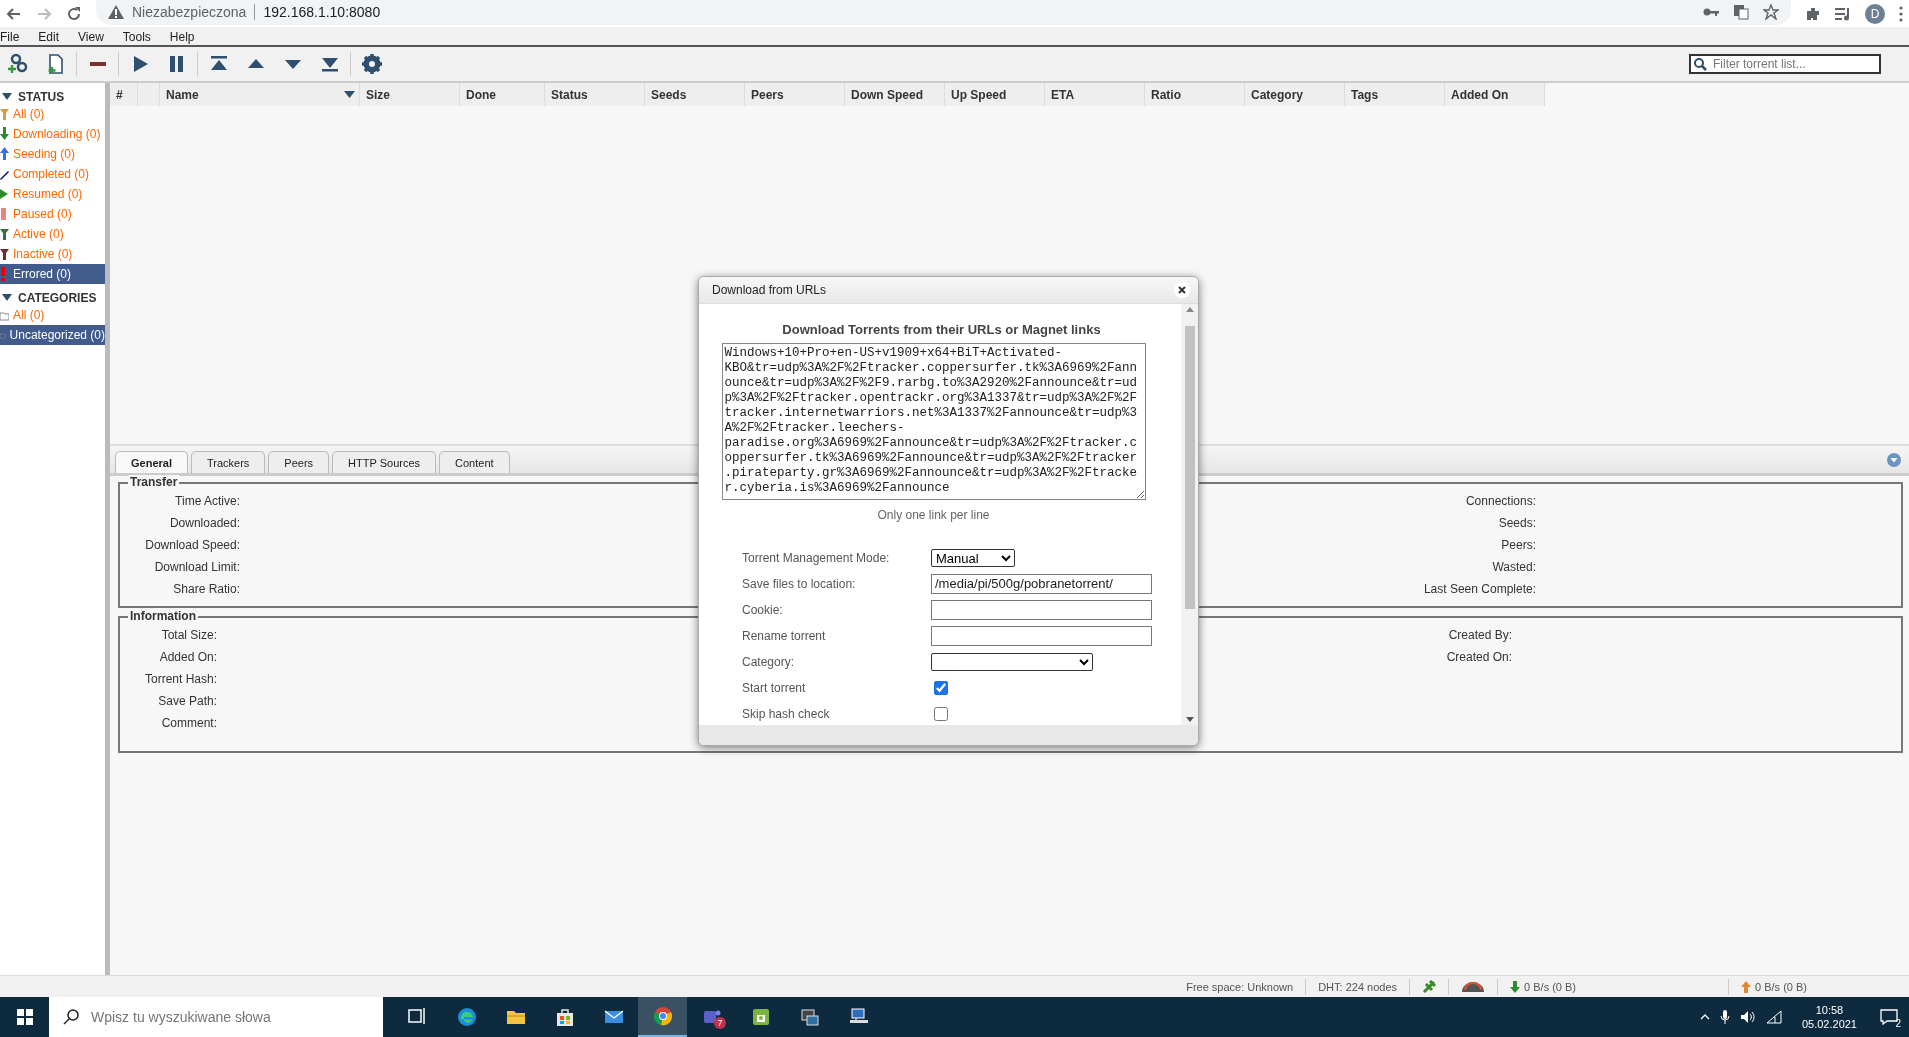 The height and width of the screenshot is (1037, 1909). What do you see at coordinates (1771, 11) in the screenshot?
I see `star-icon` at bounding box center [1771, 11].